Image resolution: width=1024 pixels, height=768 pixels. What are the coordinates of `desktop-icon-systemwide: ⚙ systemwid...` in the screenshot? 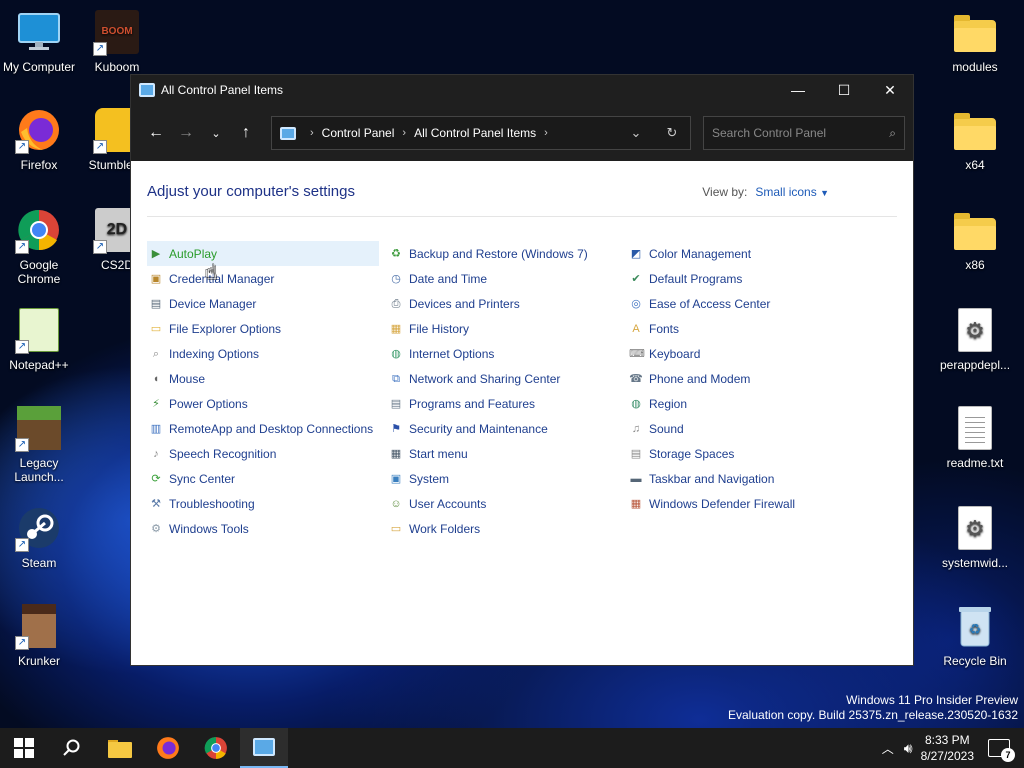 It's located at (975, 537).